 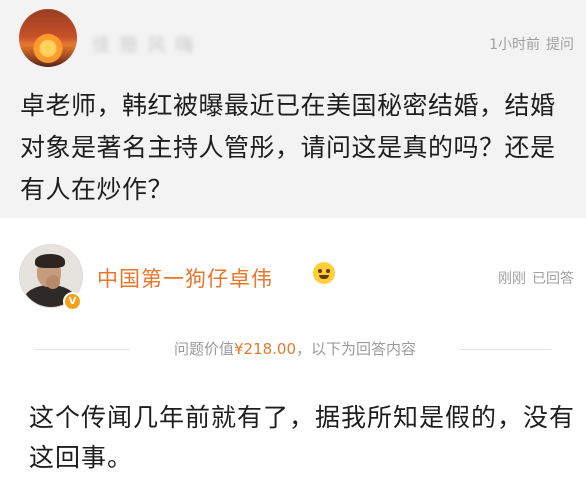 I want to click on price-suffix: ，以下为回答内容, so click(x=356, y=349).